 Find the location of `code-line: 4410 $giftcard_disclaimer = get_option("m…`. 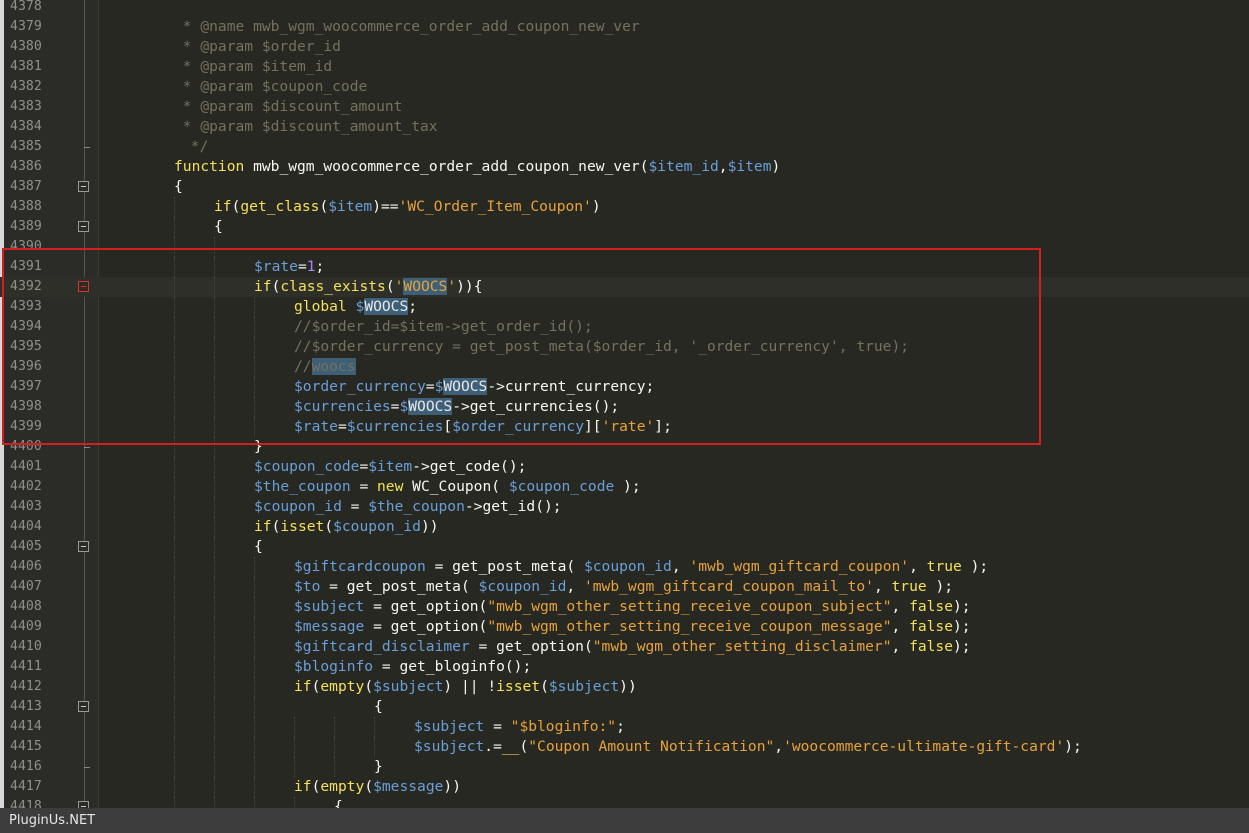

code-line: 4410 $giftcard_disclaimer = get_option("m… is located at coordinates (624, 647).